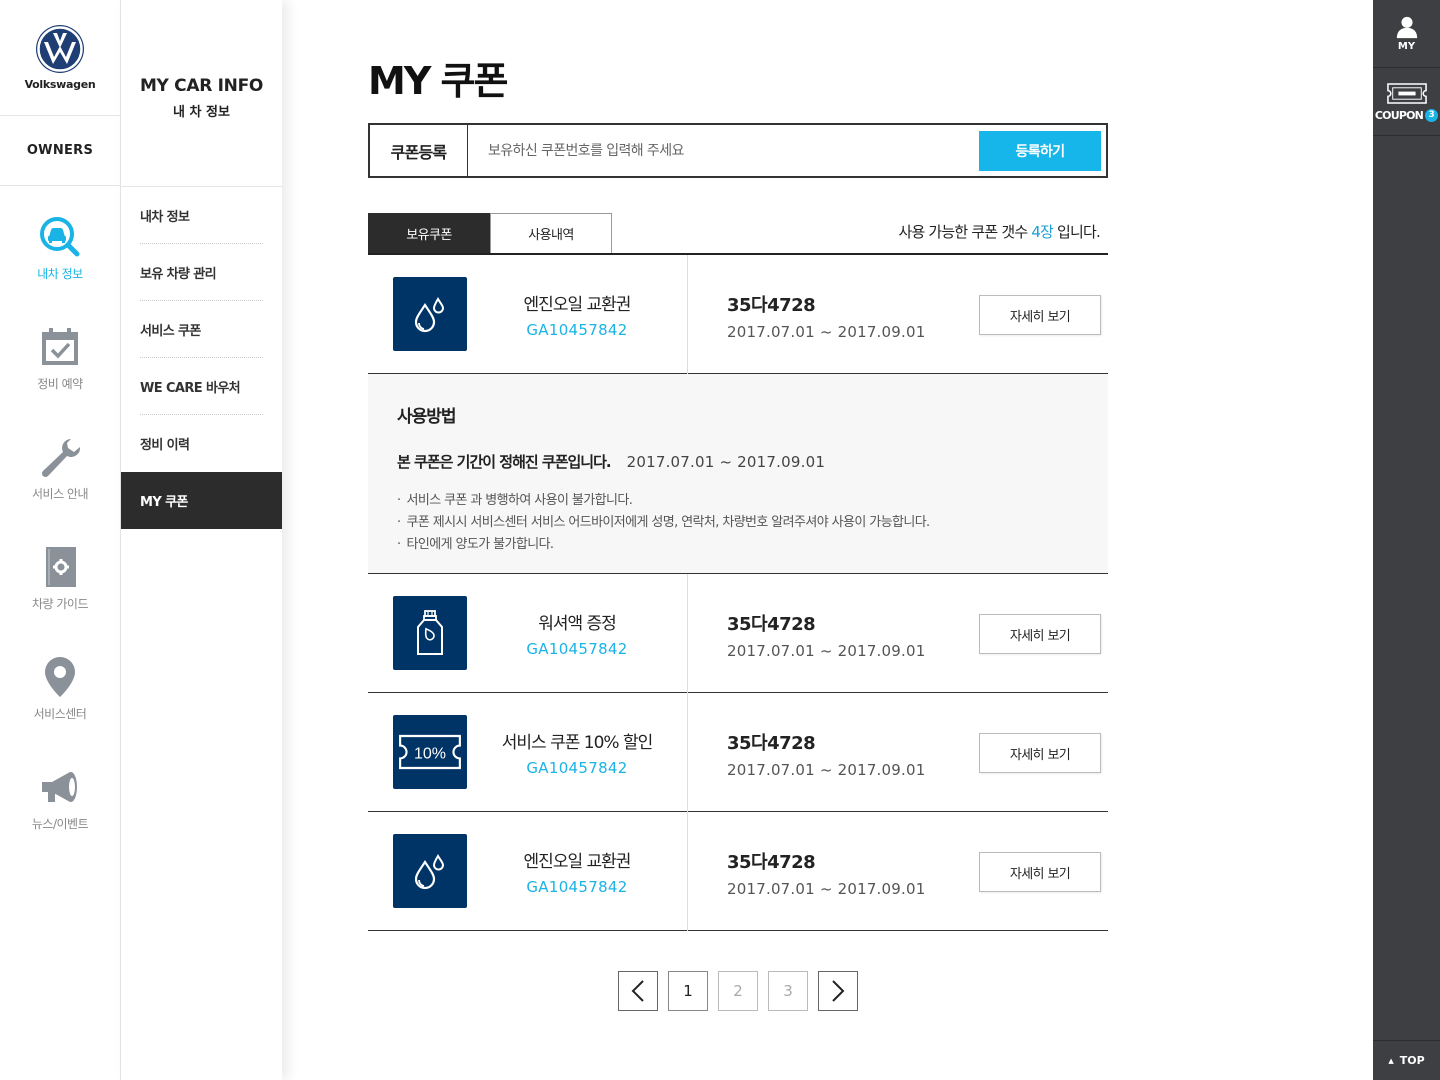  What do you see at coordinates (726, 462) in the screenshot?
I see `usage-dates: 2017.07.01 ~ 2017.09.01` at bounding box center [726, 462].